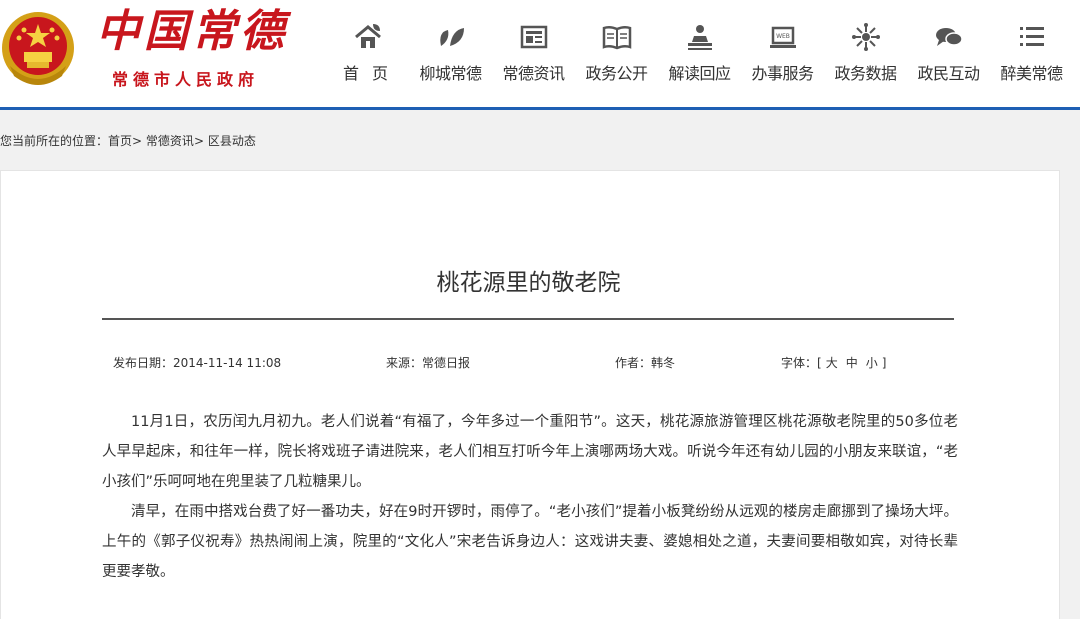 The image size is (1080, 619). I want to click on article-title: 桃花源里的敬老院, so click(528, 283).